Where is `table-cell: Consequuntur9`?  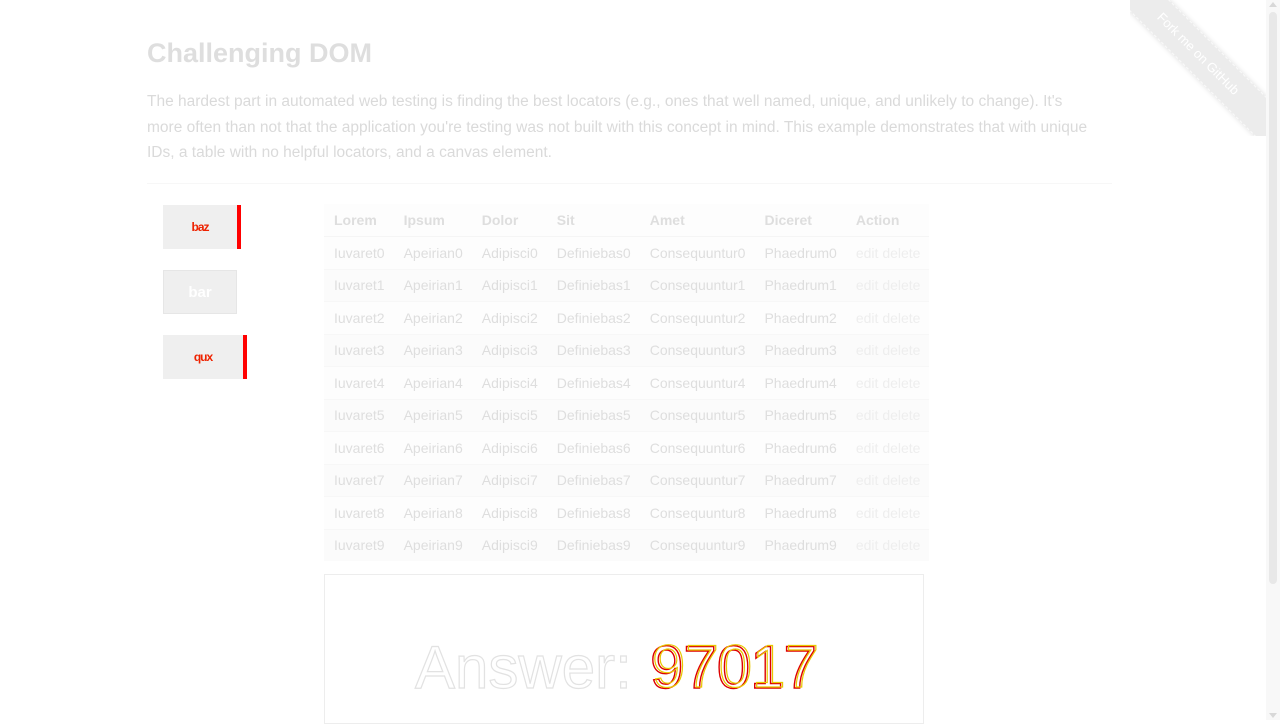
table-cell: Consequuntur9 is located at coordinates (697, 544).